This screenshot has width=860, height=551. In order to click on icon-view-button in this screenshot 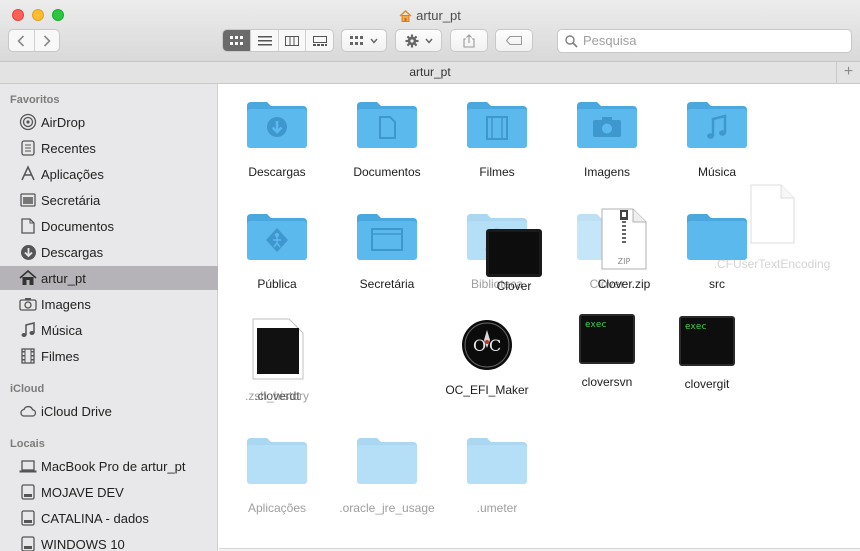, I will do `click(237, 40)`.